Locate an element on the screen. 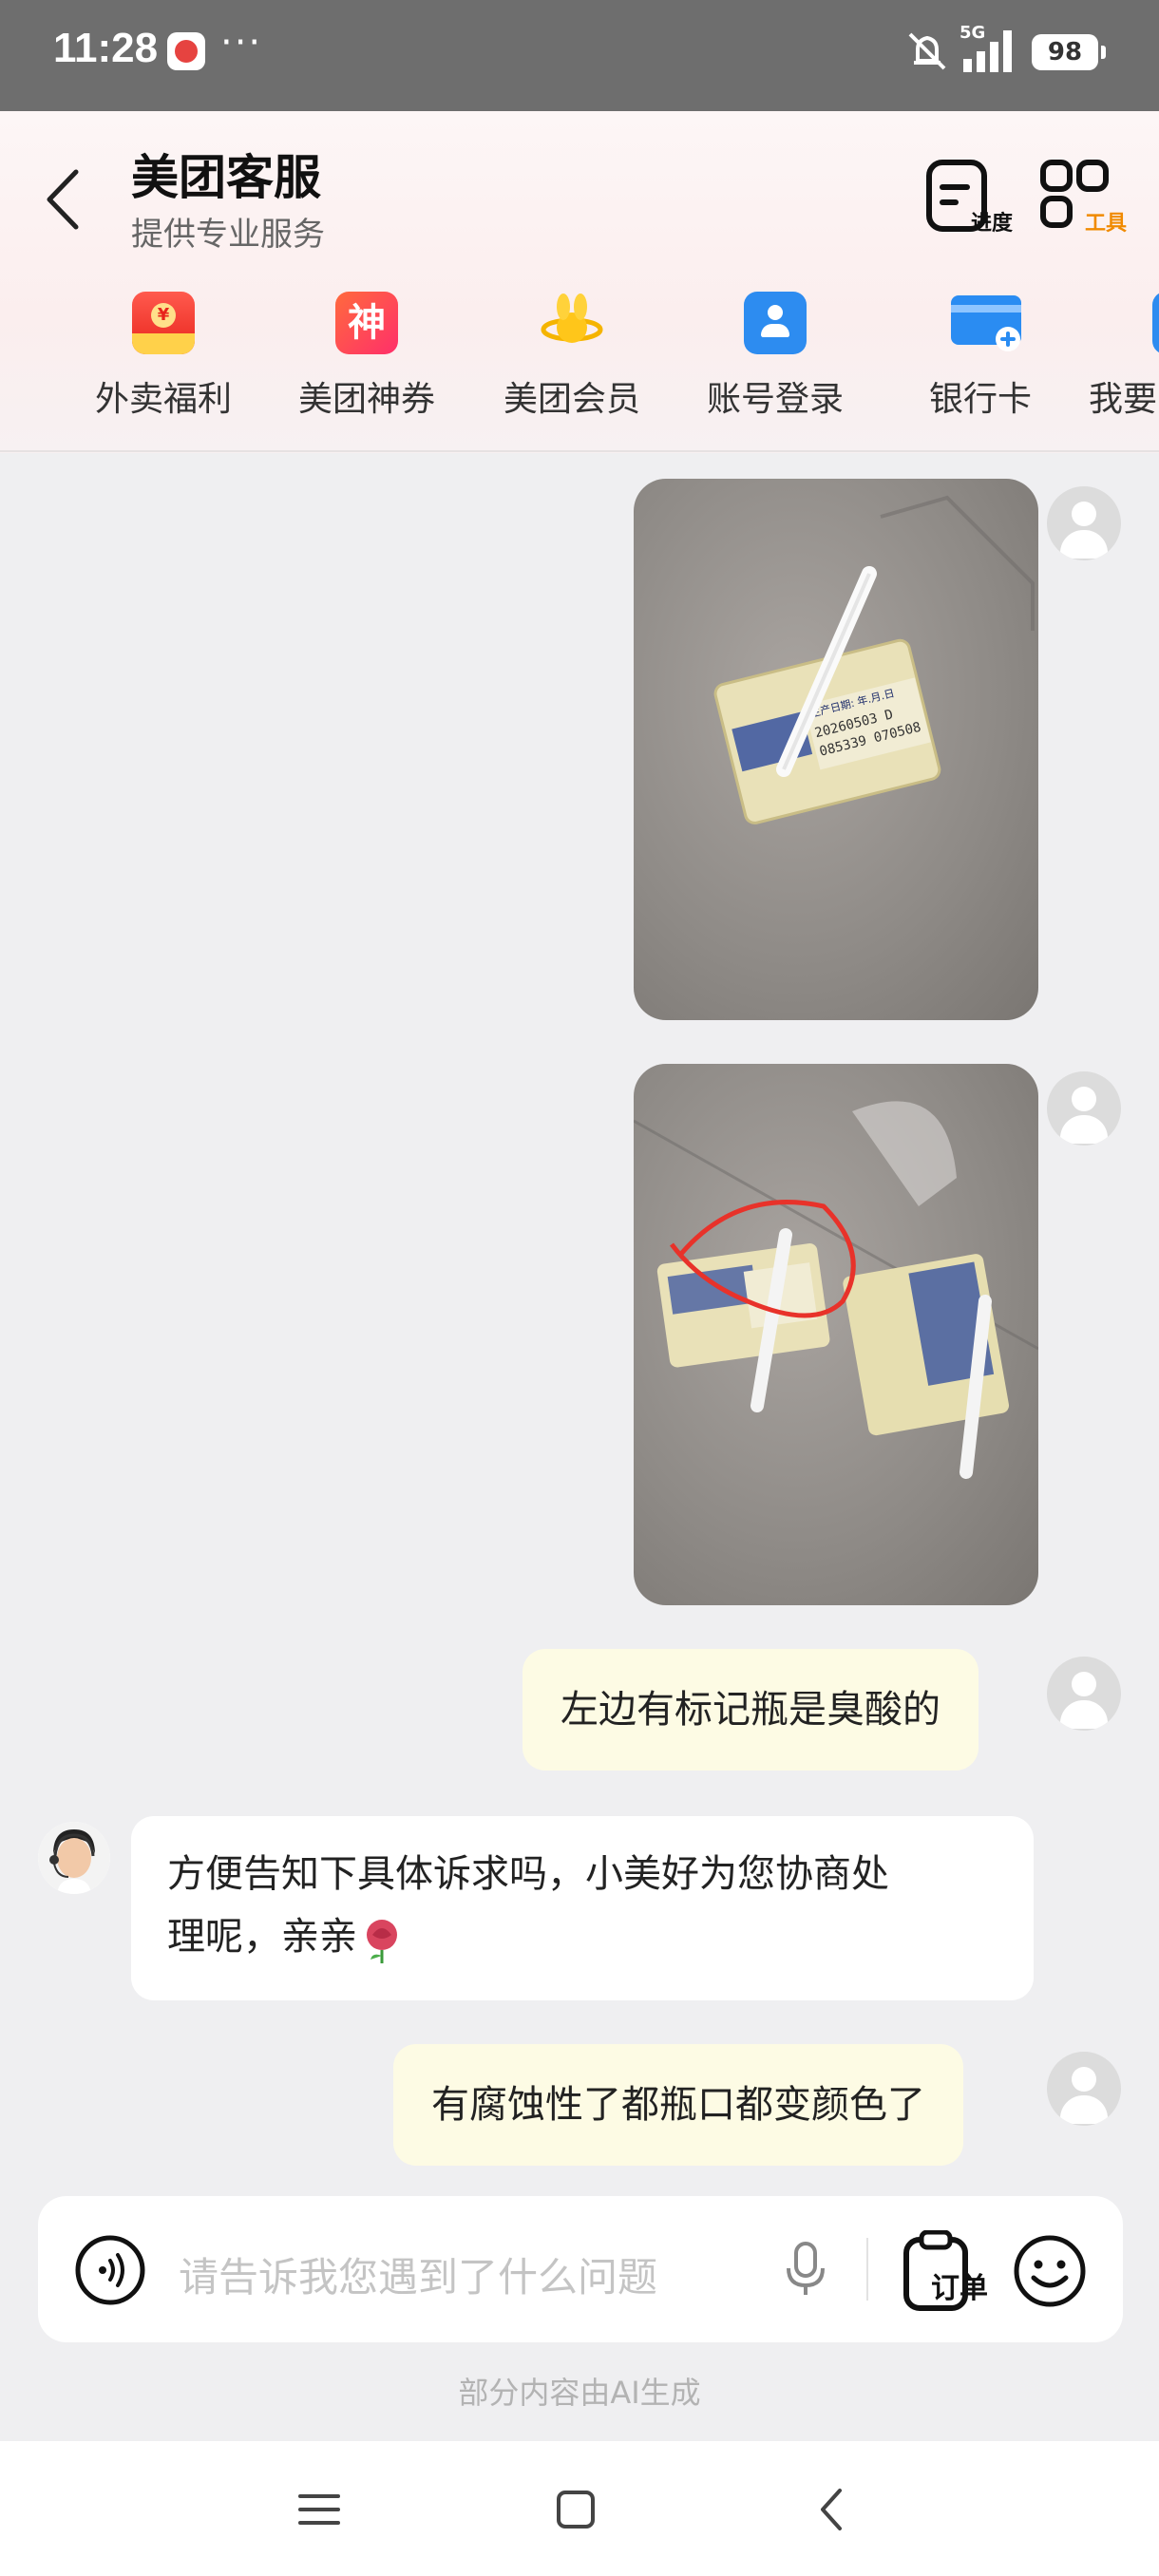 The height and width of the screenshot is (2576, 1159). agent-message-line2: 理呢，亲亲 is located at coordinates (262, 1937).